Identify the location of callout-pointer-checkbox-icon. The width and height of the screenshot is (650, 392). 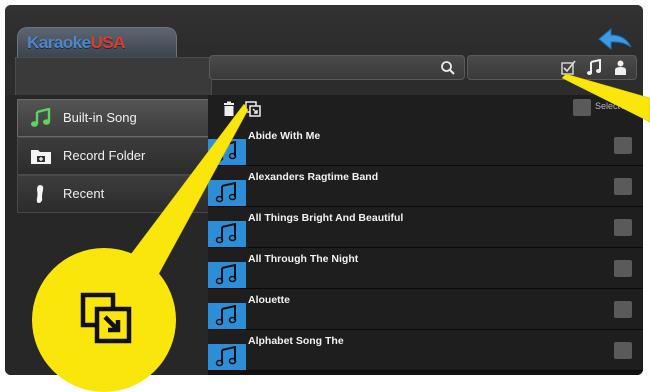
(605, 98).